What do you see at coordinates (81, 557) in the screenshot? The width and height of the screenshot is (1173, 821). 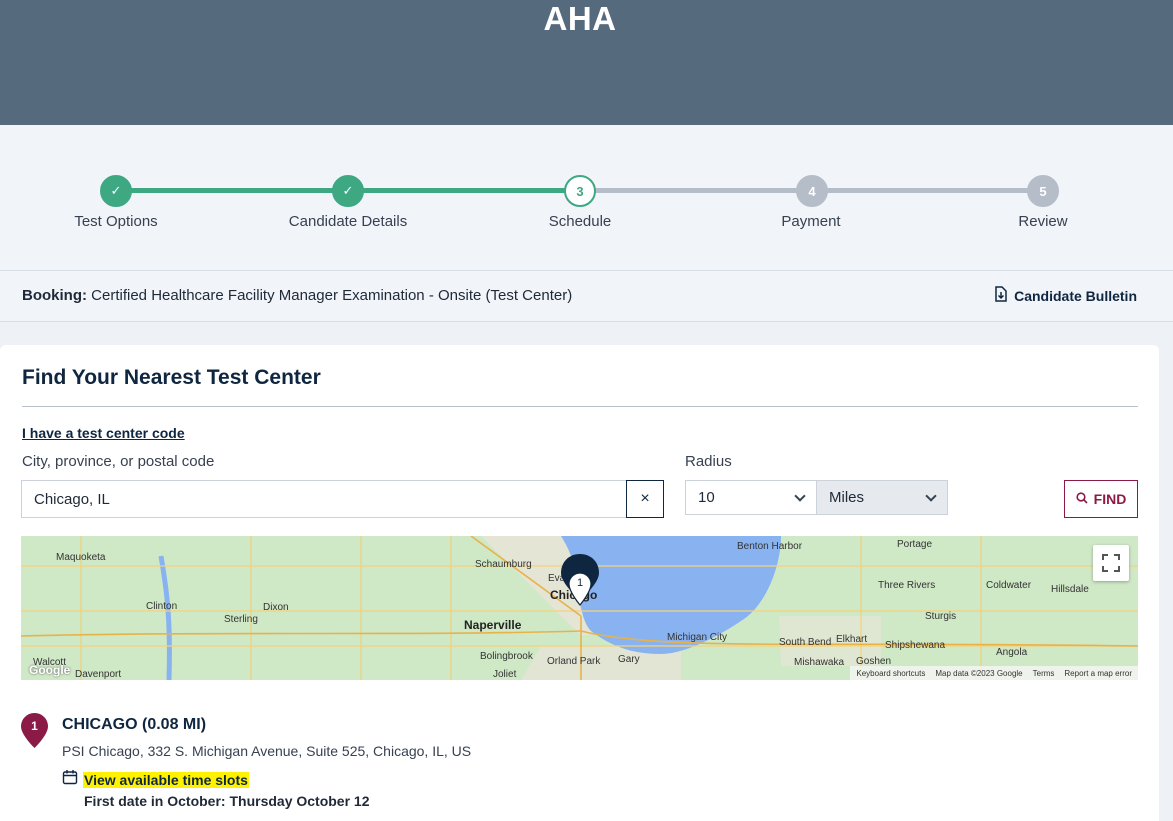 I see `map-label-maquoketa: Maquoketa` at bounding box center [81, 557].